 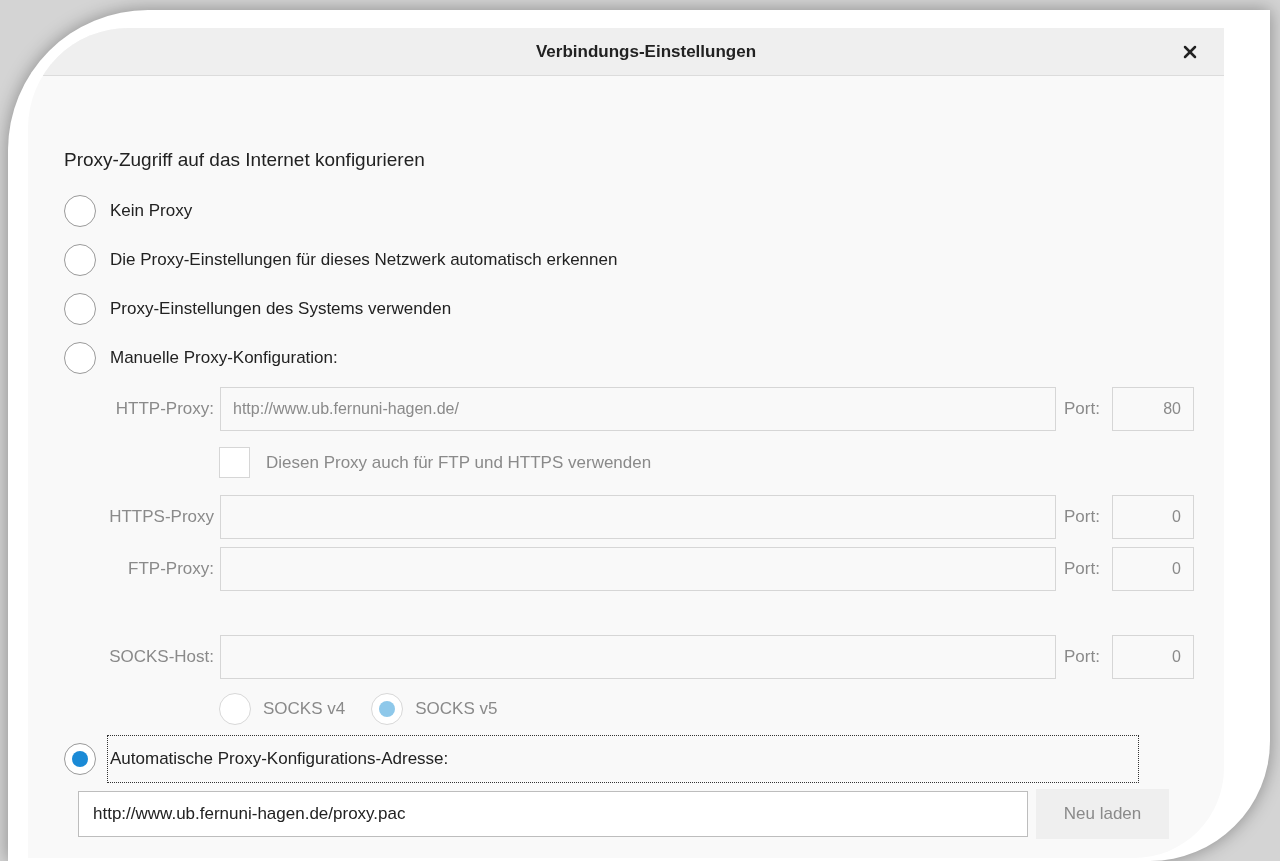 I want to click on radio-label: Die Proxy-Einstellungen für dieses Netzwerk automatisch erkennen, so click(x=364, y=260).